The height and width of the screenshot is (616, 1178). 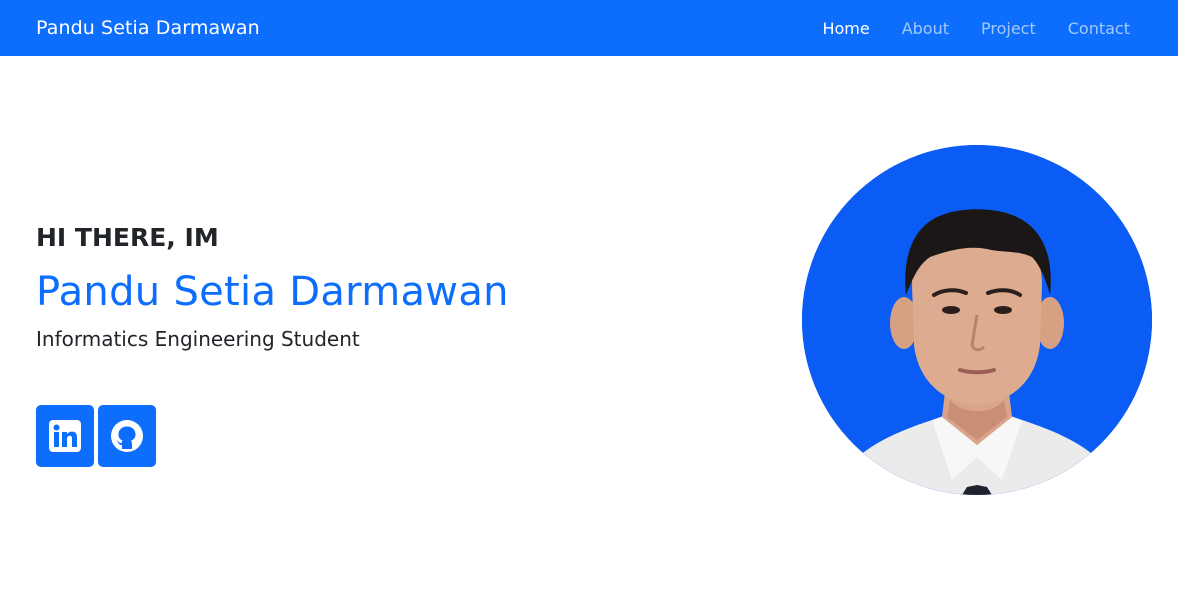 What do you see at coordinates (127, 237) in the screenshot?
I see `hero-greeting: HI THERE, IM` at bounding box center [127, 237].